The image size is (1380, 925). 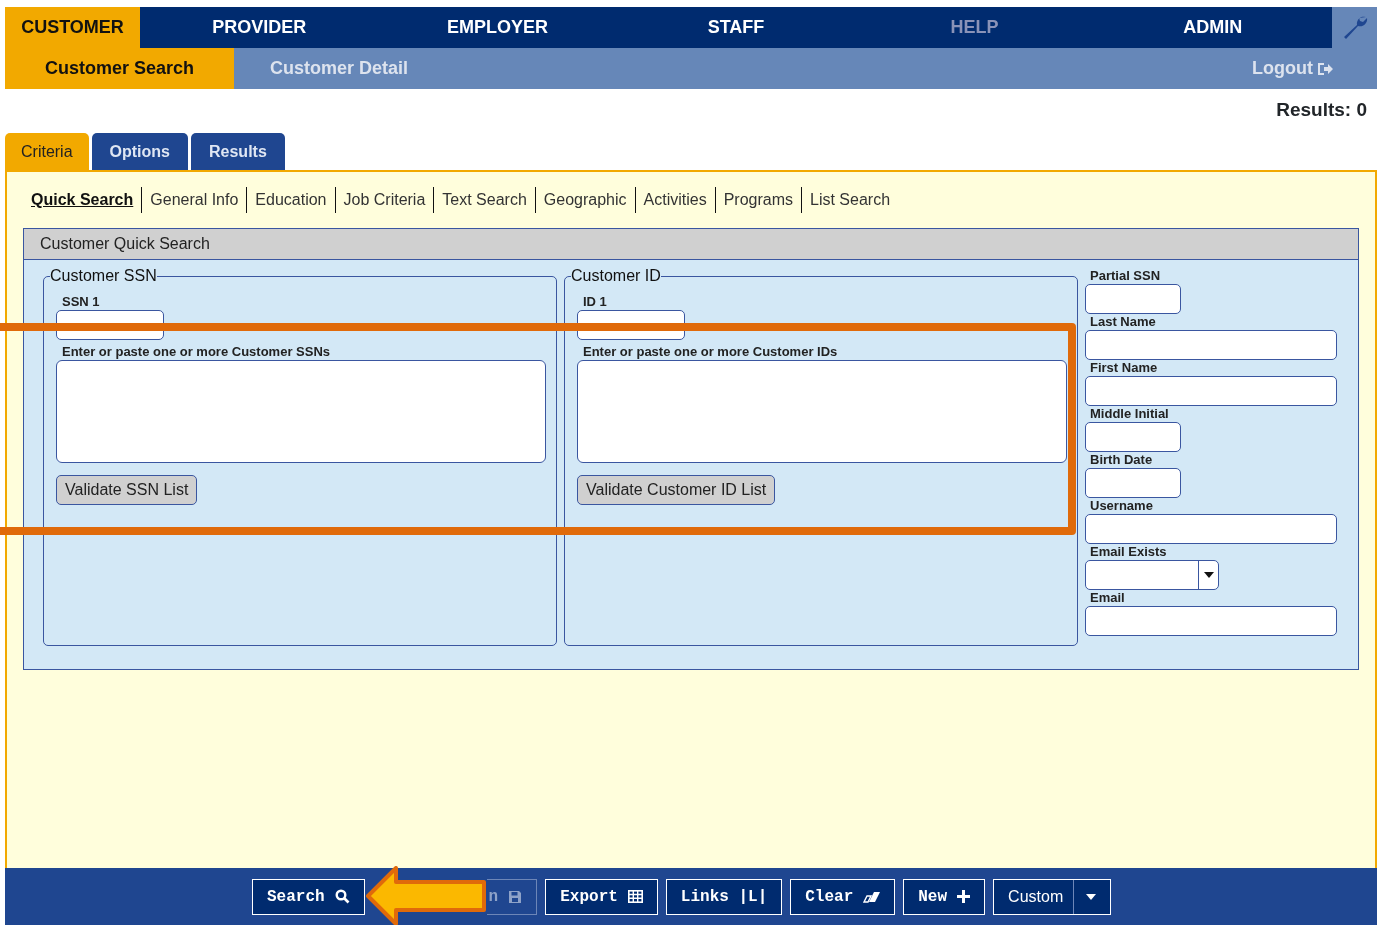 I want to click on field-label: SSN 1, so click(x=81, y=302).